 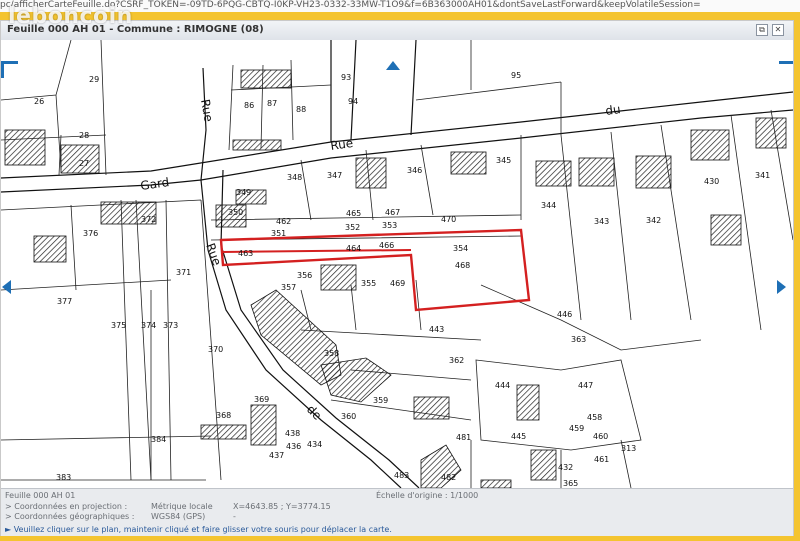 What do you see at coordinates (243, 192) in the screenshot?
I see `parcel-label: 349` at bounding box center [243, 192].